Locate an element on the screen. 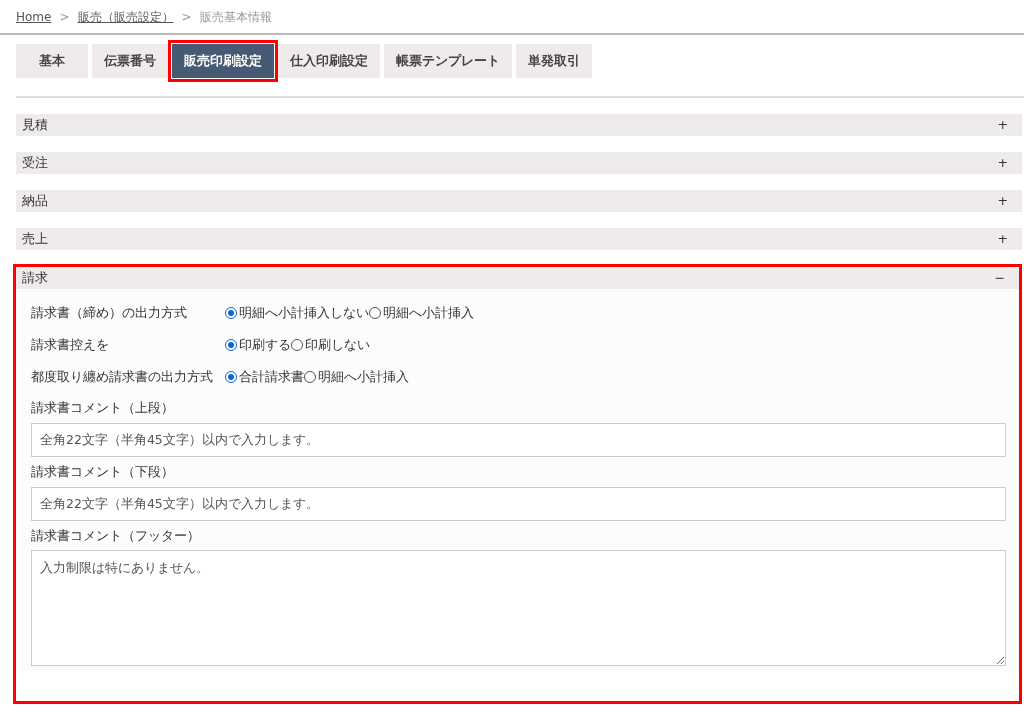 The width and height of the screenshot is (1024, 719). section-title: 売上 is located at coordinates (35, 238).